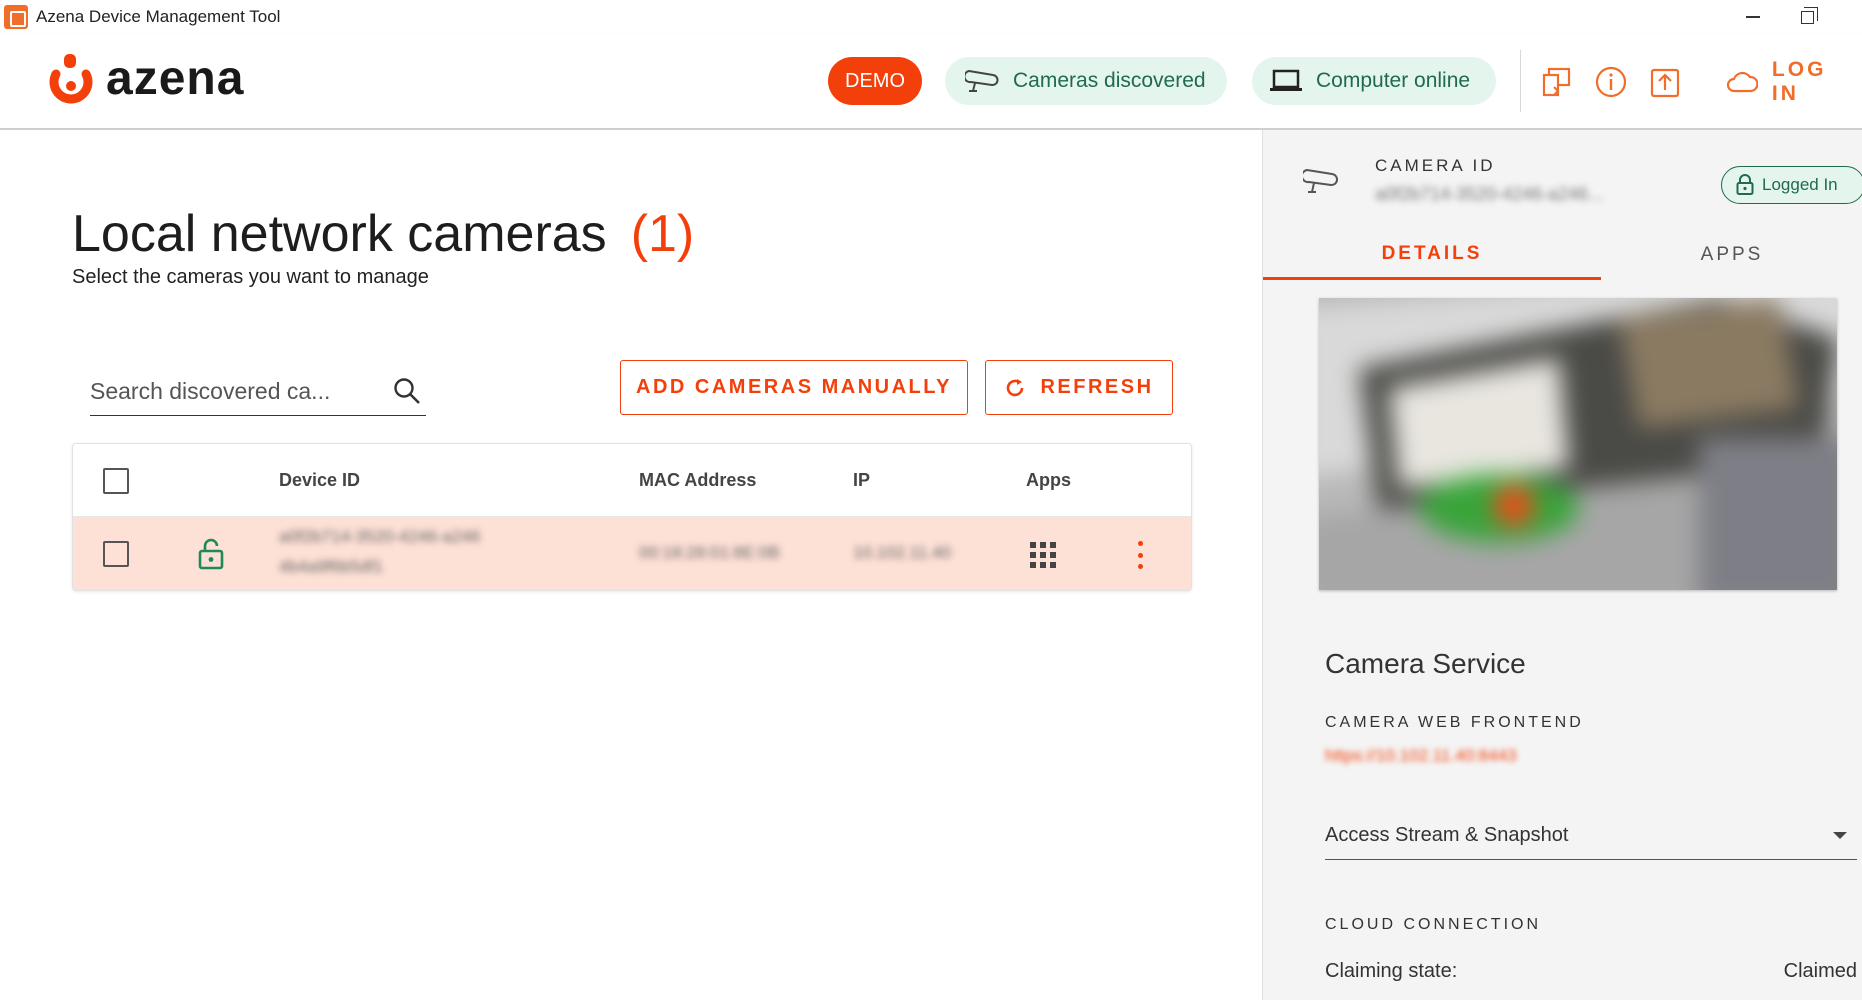 The width and height of the screenshot is (1862, 1000). What do you see at coordinates (1591, 971) in the screenshot?
I see `claiming-state-row: Claiming state: Claimed` at bounding box center [1591, 971].